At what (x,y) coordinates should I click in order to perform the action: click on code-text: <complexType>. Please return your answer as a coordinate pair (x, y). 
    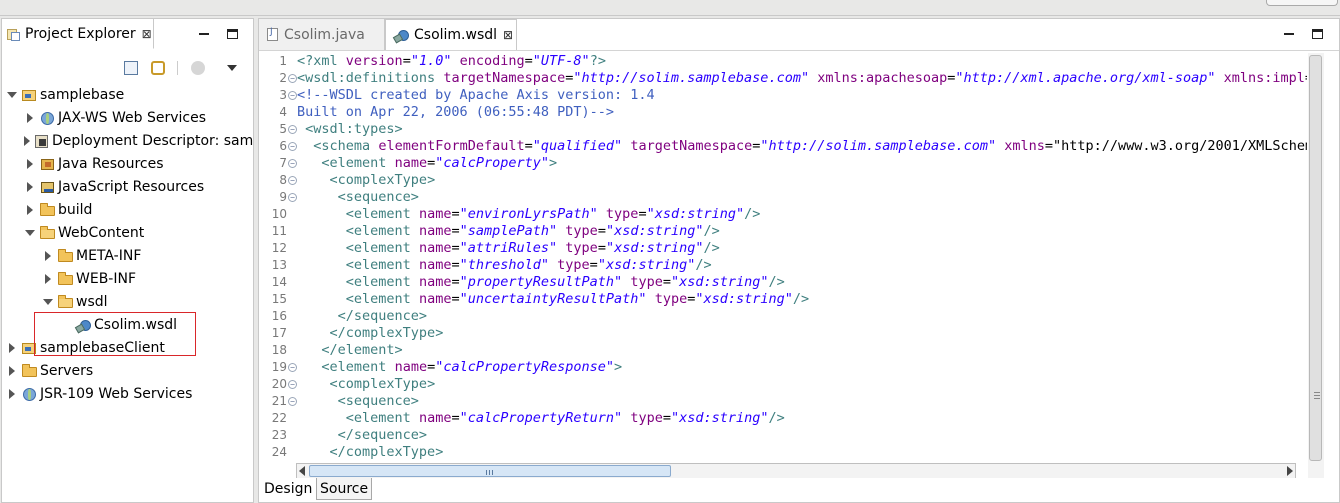
    Looking at the image, I should click on (382, 384).